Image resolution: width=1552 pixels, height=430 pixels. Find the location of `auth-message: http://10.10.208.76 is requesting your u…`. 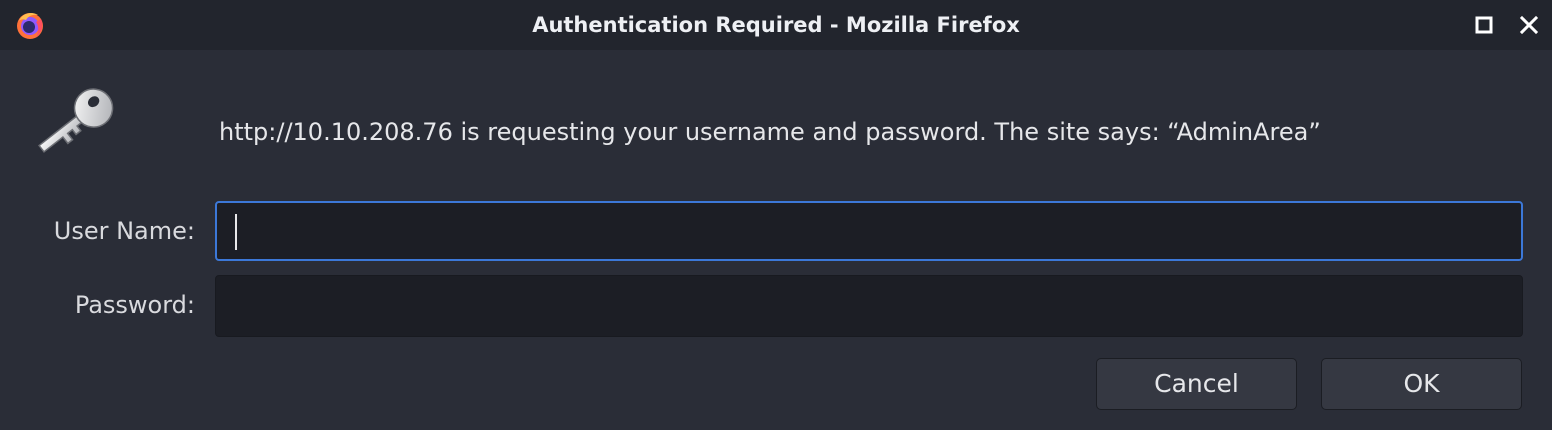

auth-message: http://10.10.208.76 is requesting your u… is located at coordinates (770, 132).